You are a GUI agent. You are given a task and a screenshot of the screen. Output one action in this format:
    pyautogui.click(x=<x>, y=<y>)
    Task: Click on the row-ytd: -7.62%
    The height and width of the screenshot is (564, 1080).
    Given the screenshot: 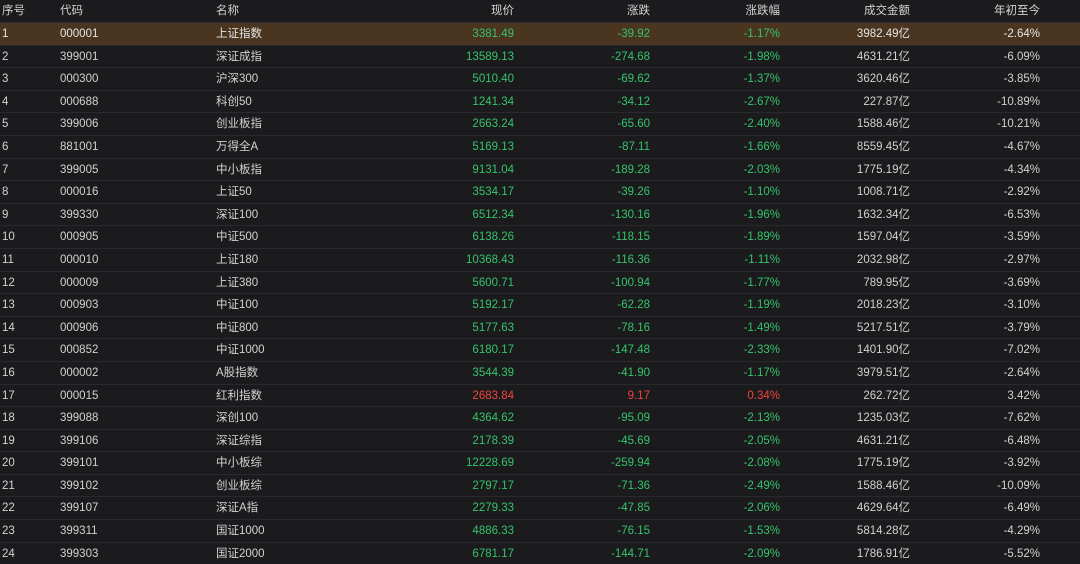 What is the action you would take?
    pyautogui.click(x=1021, y=418)
    